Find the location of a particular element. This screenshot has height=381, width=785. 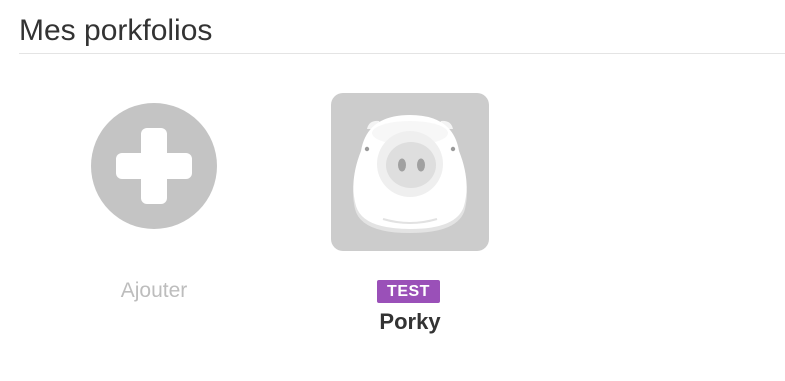

status-badge: TEST is located at coordinates (408, 291).